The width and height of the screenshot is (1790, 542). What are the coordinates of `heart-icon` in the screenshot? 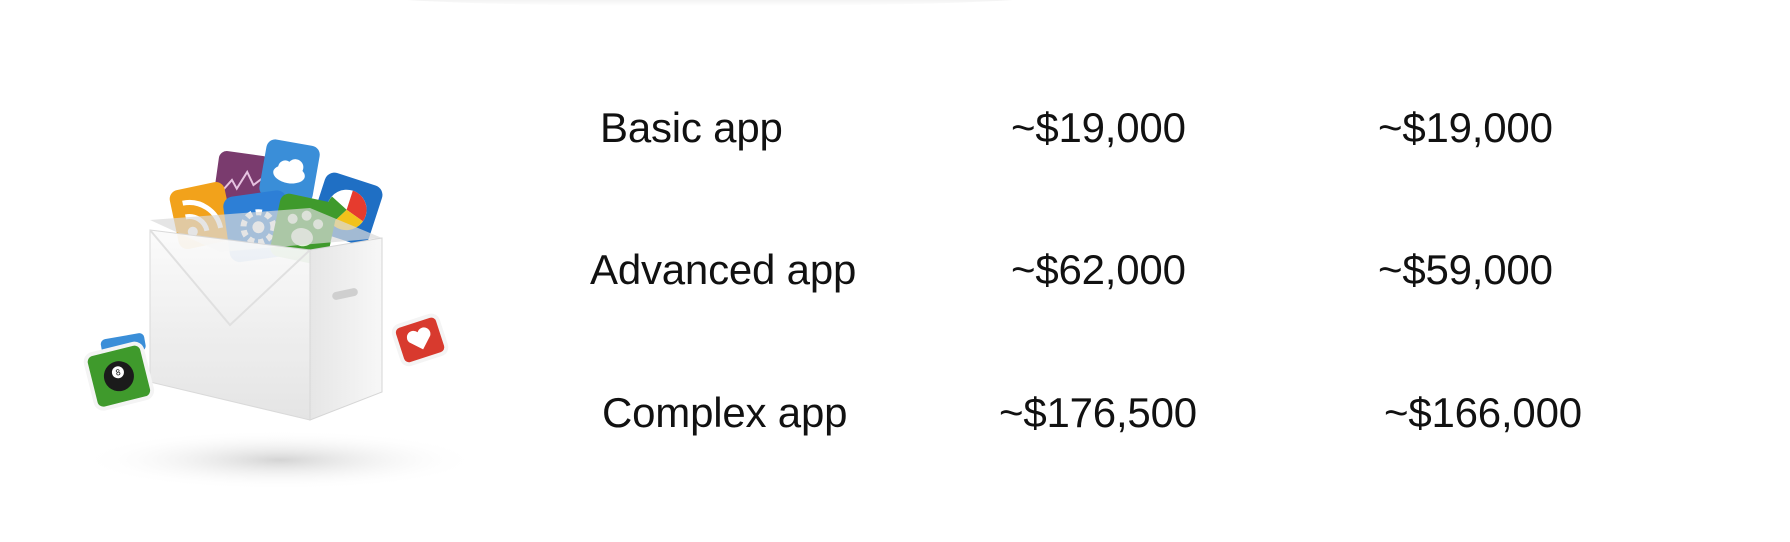 It's located at (420, 340).